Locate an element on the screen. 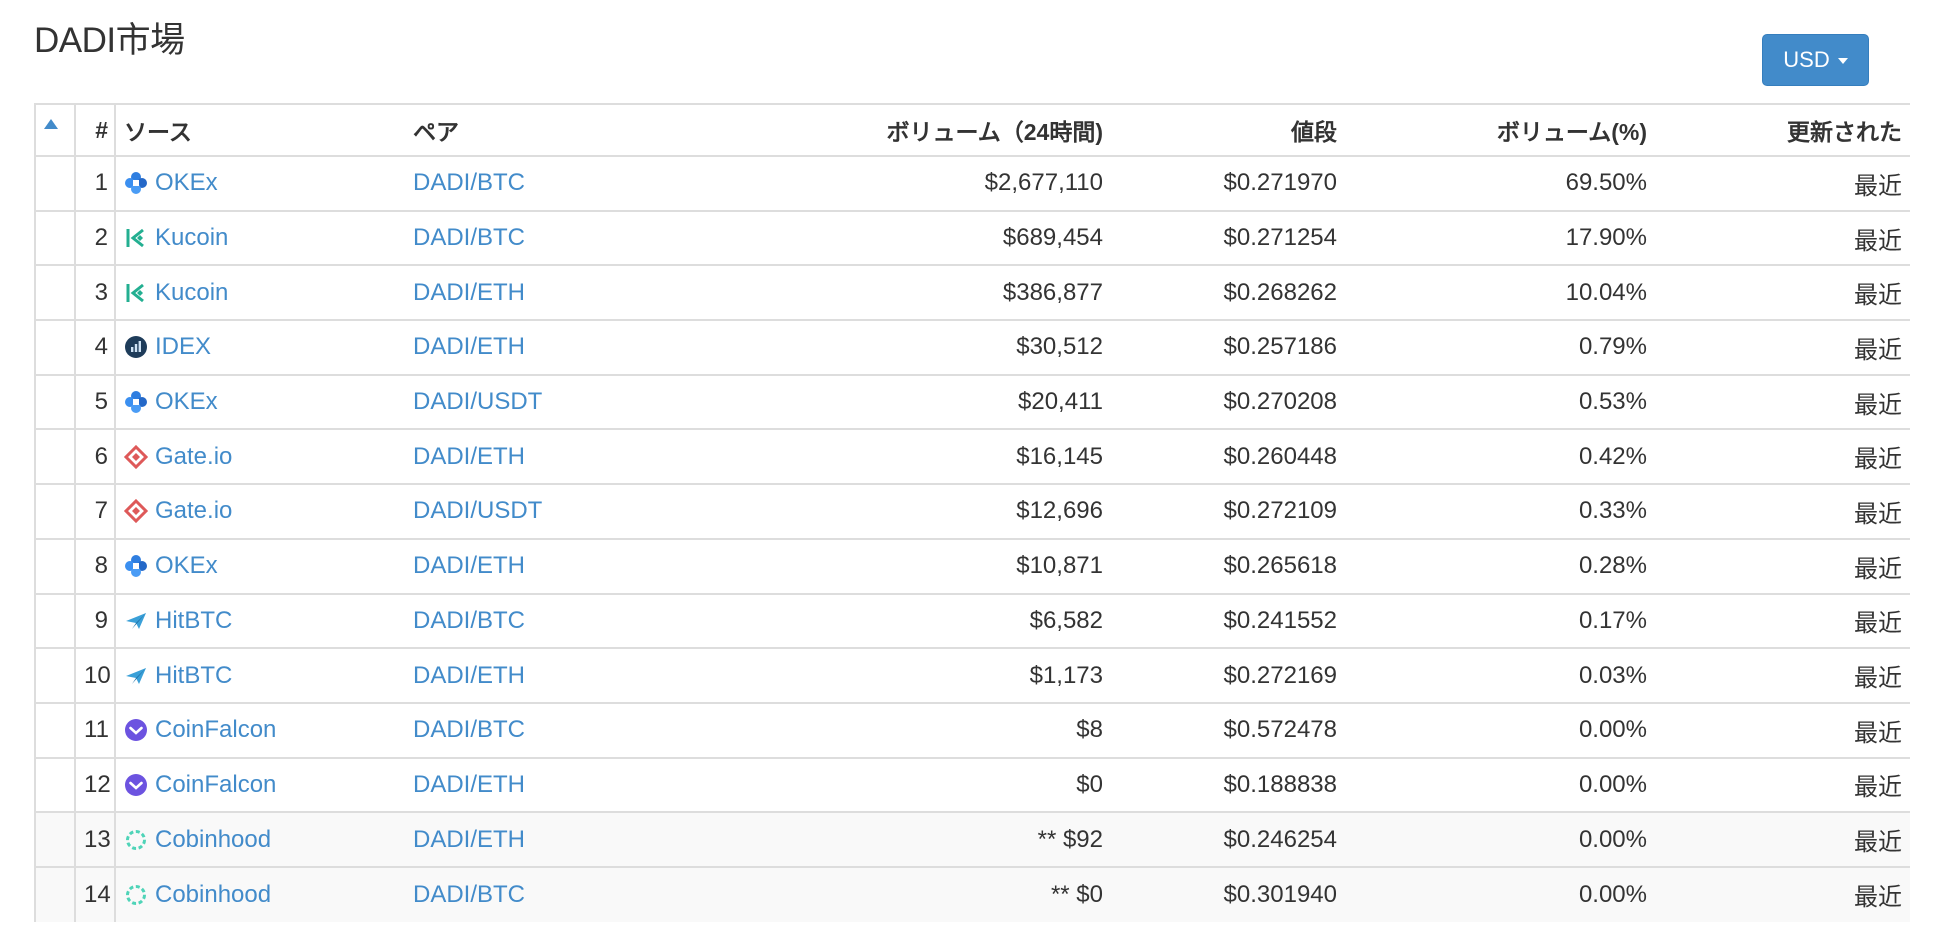  sort-column-header is located at coordinates (55, 130).